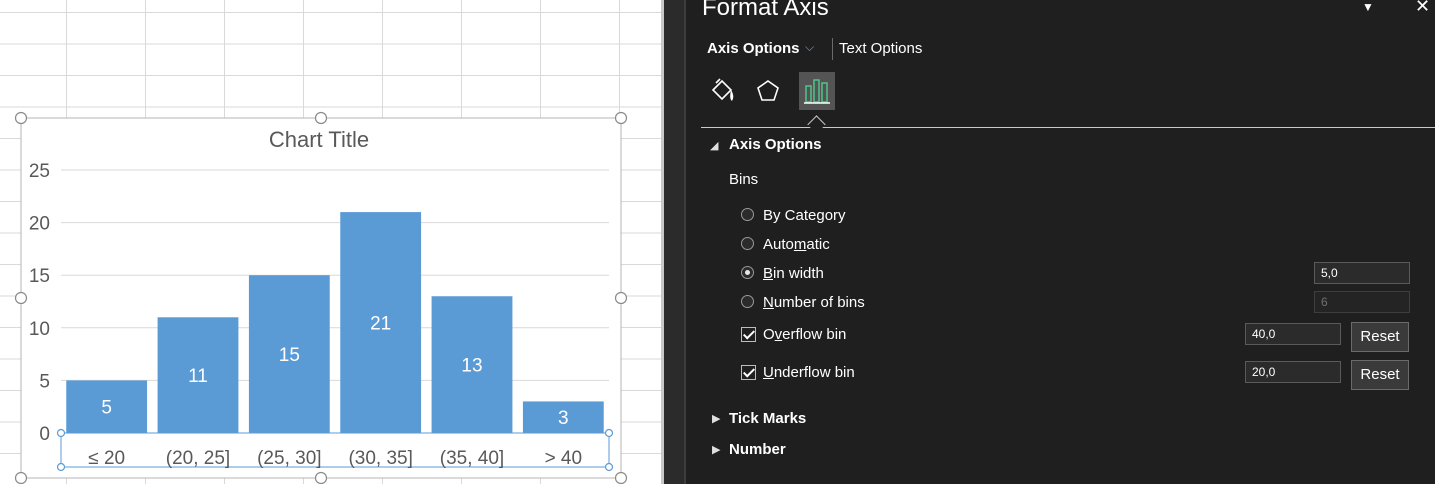 Image resolution: width=1435 pixels, height=484 pixels. Describe the element at coordinates (1362, 302) in the screenshot. I see `number-of-bins-input` at that location.